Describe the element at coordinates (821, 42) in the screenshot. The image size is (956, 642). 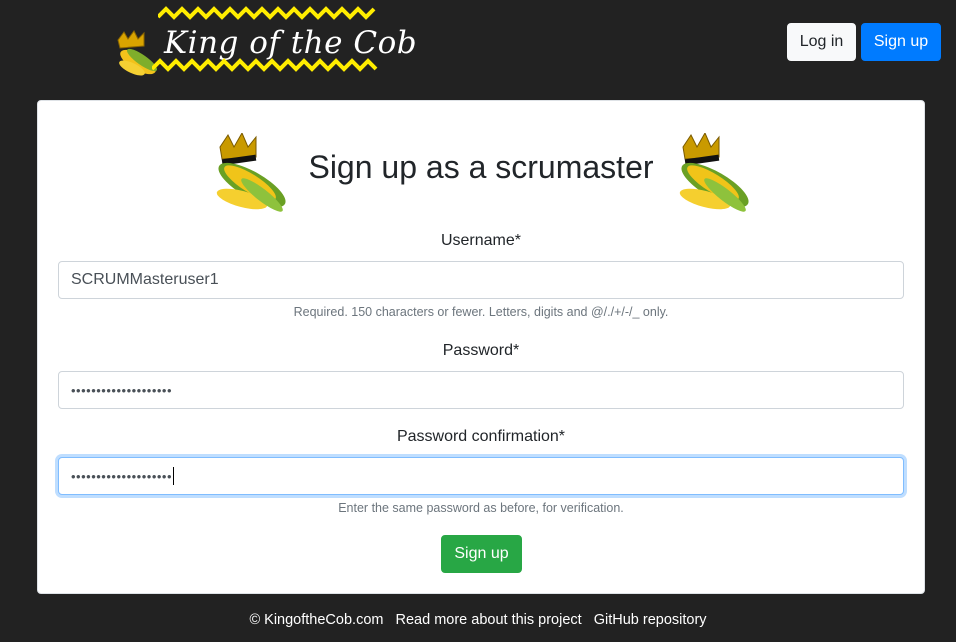
I see `login-button: Log in` at that location.